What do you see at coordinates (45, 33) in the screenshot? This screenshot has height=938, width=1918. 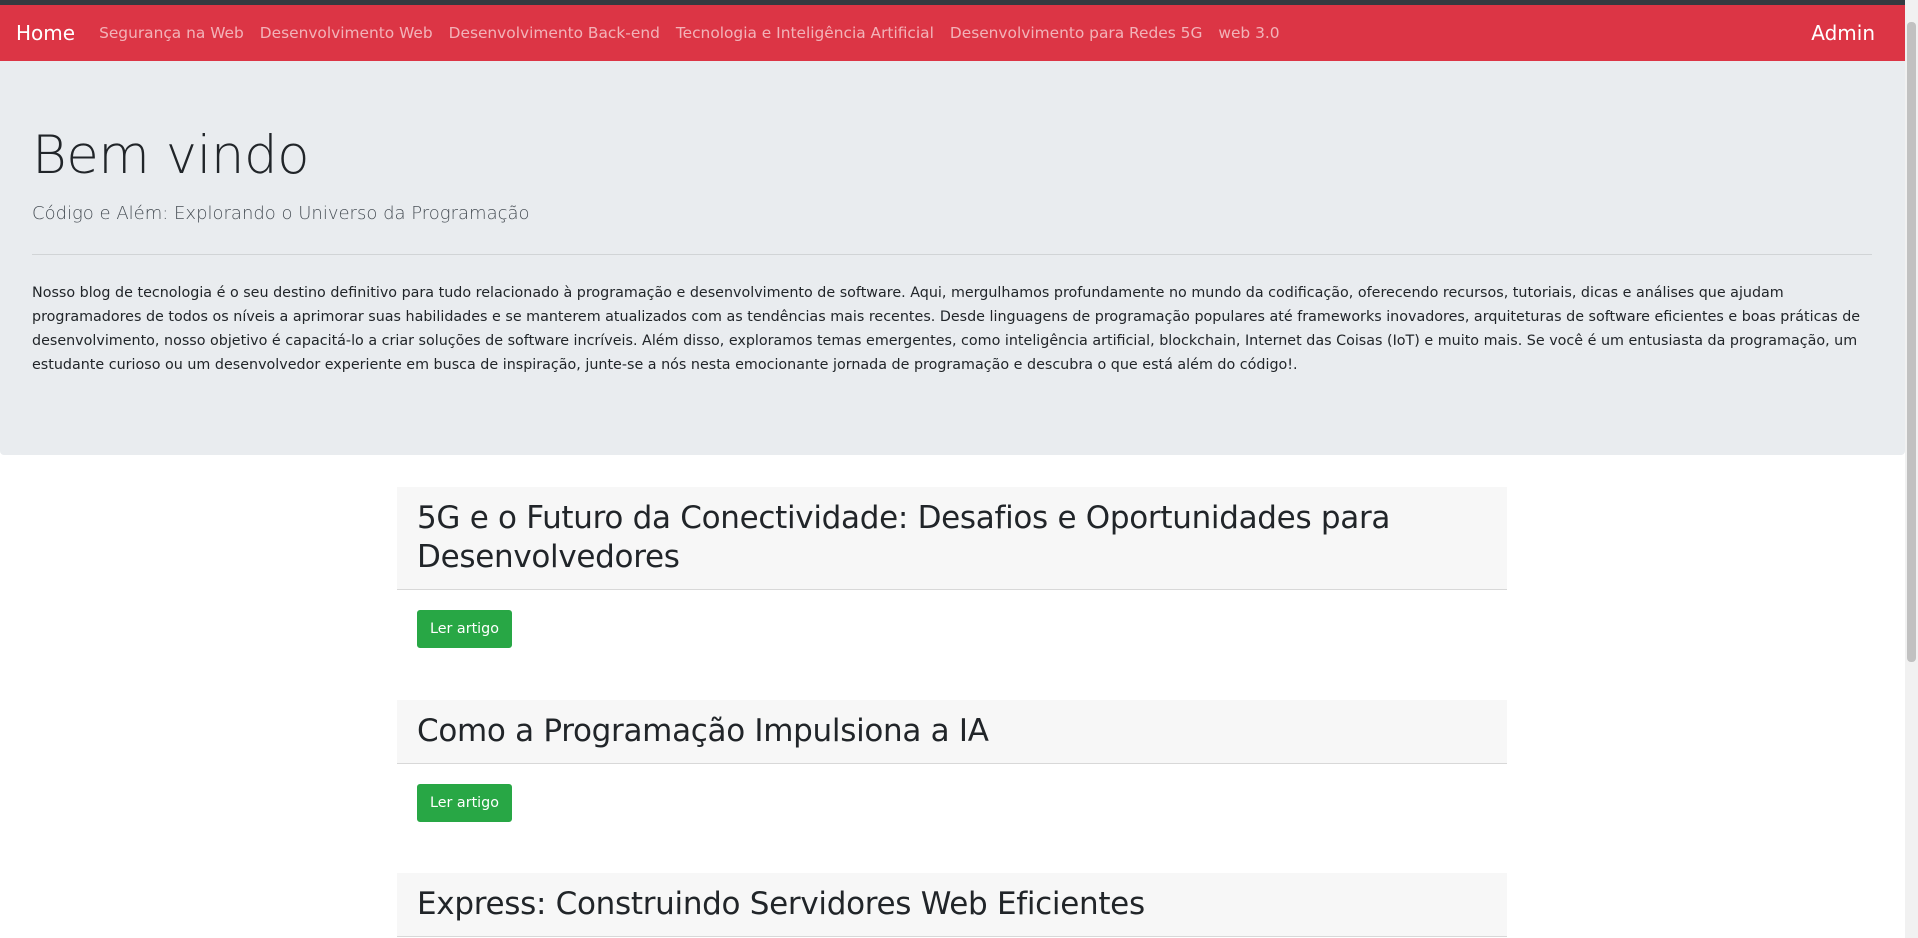 I see `nav-brand-home: Home` at bounding box center [45, 33].